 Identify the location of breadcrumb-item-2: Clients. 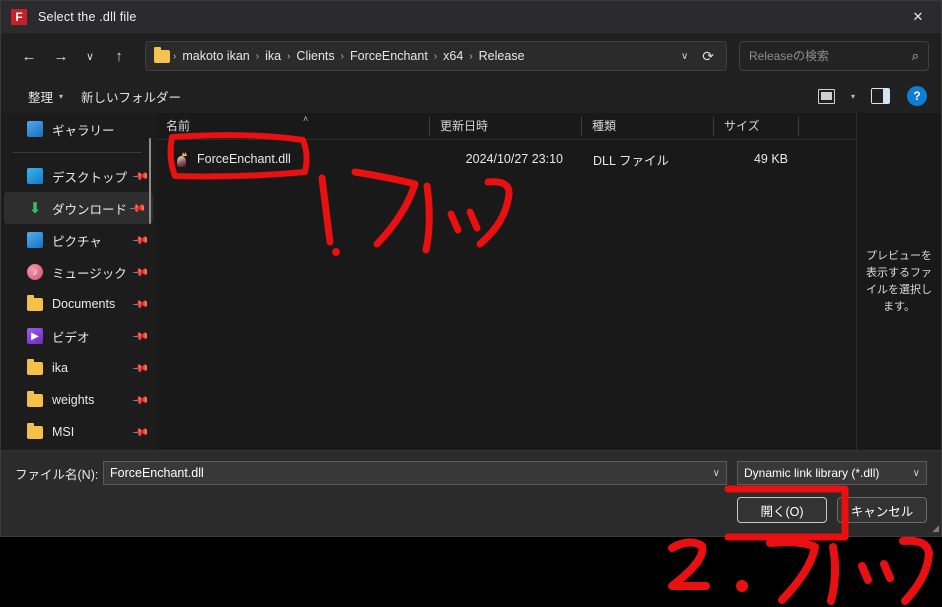
(315, 56).